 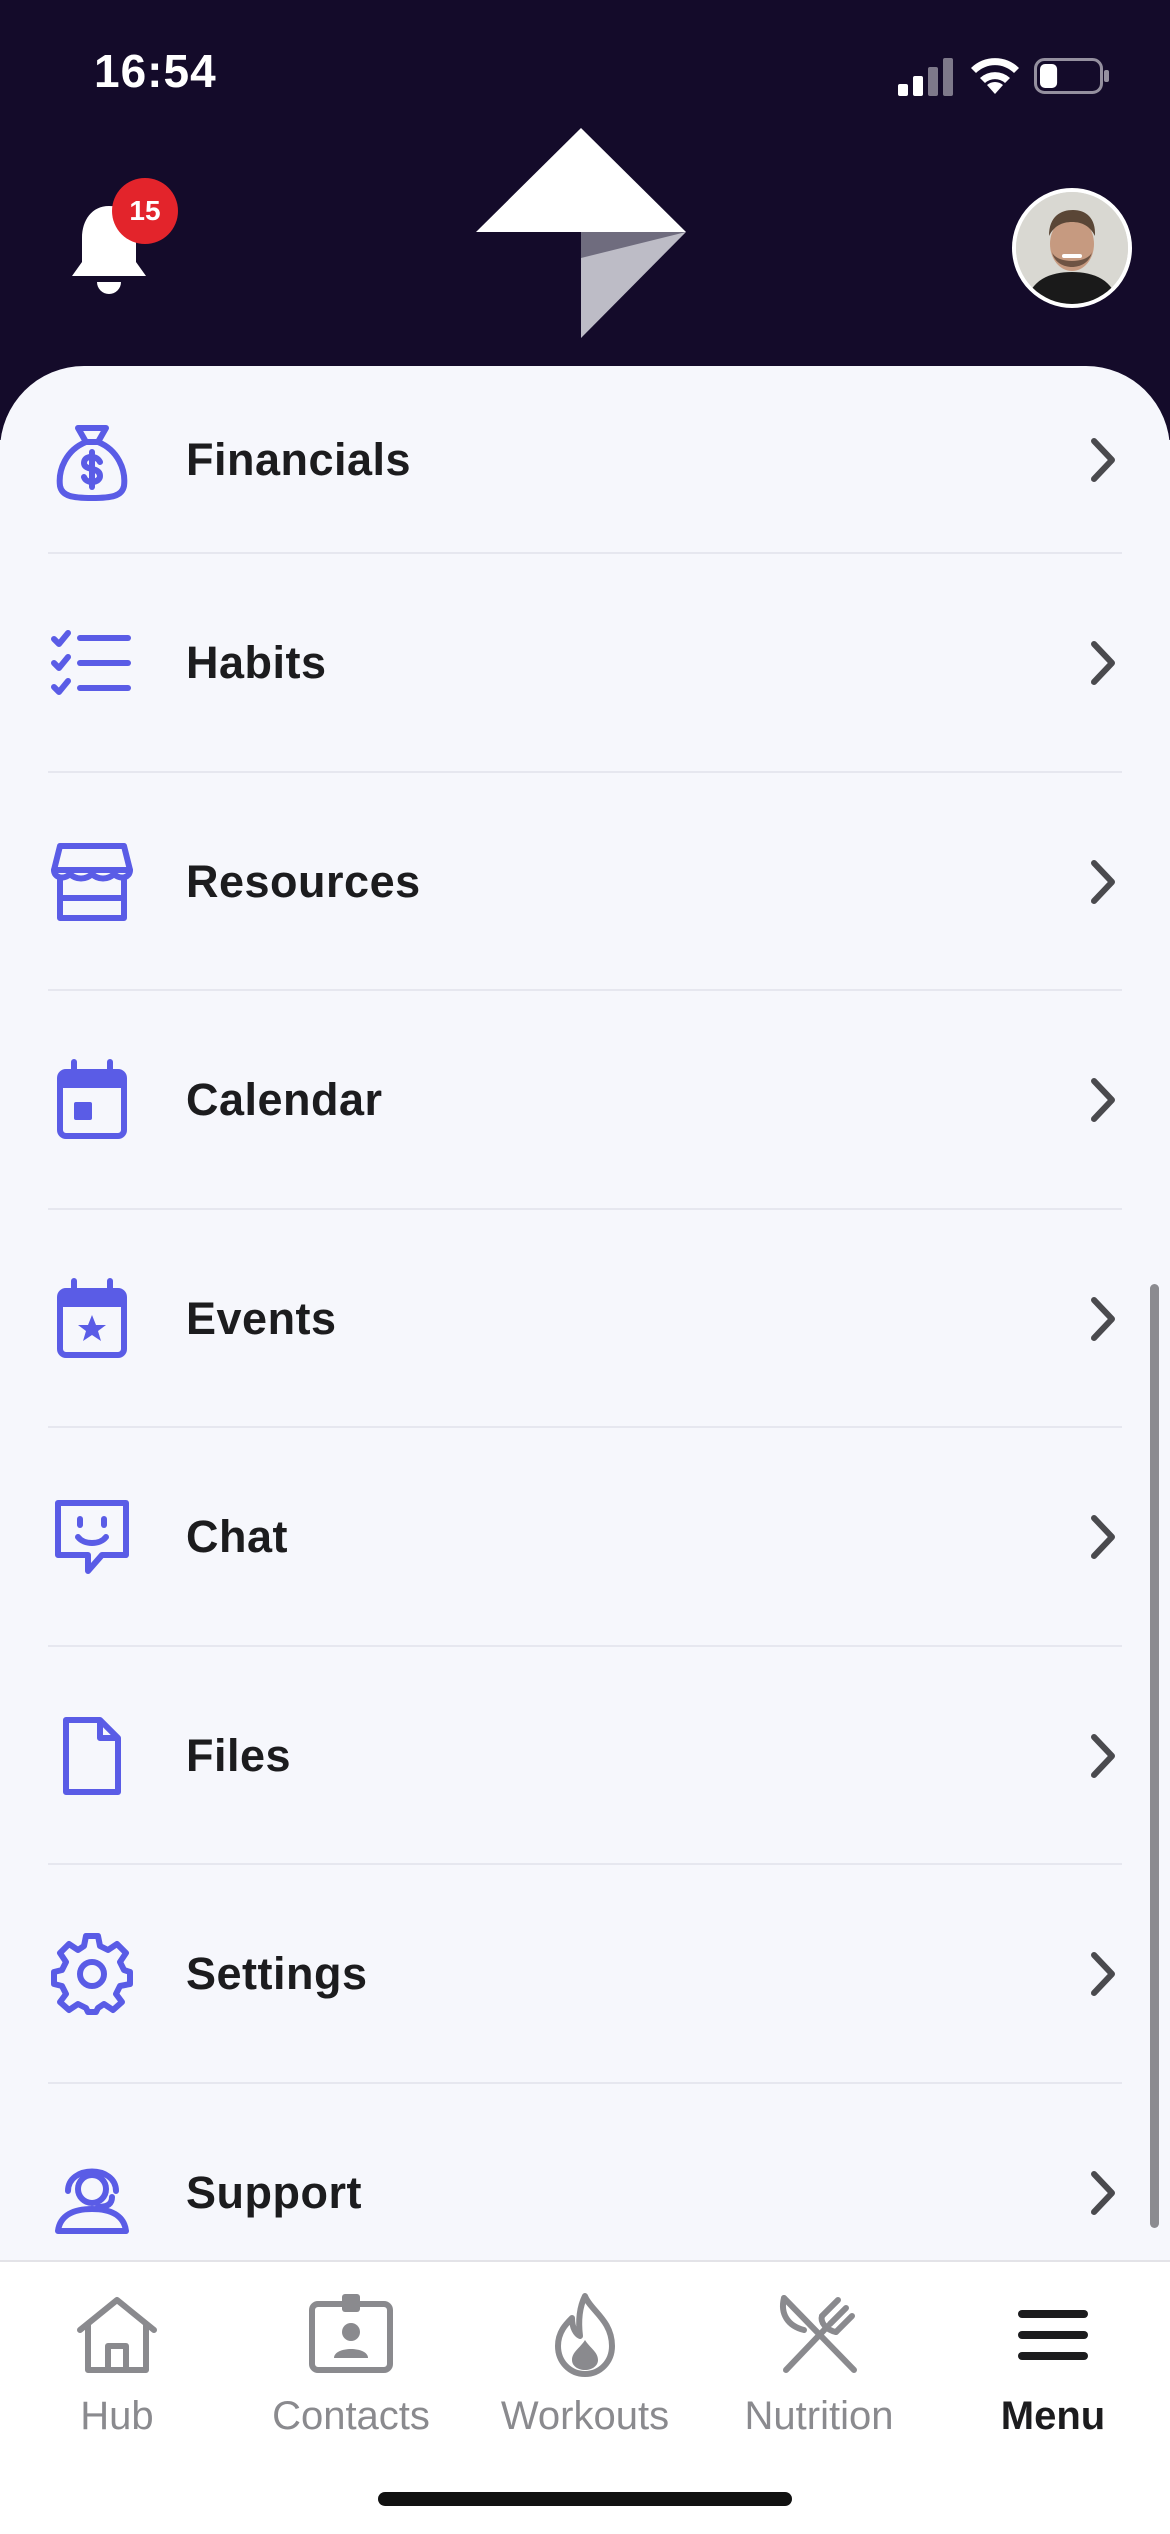 What do you see at coordinates (92, 1317) in the screenshot?
I see `calendar-star-icon` at bounding box center [92, 1317].